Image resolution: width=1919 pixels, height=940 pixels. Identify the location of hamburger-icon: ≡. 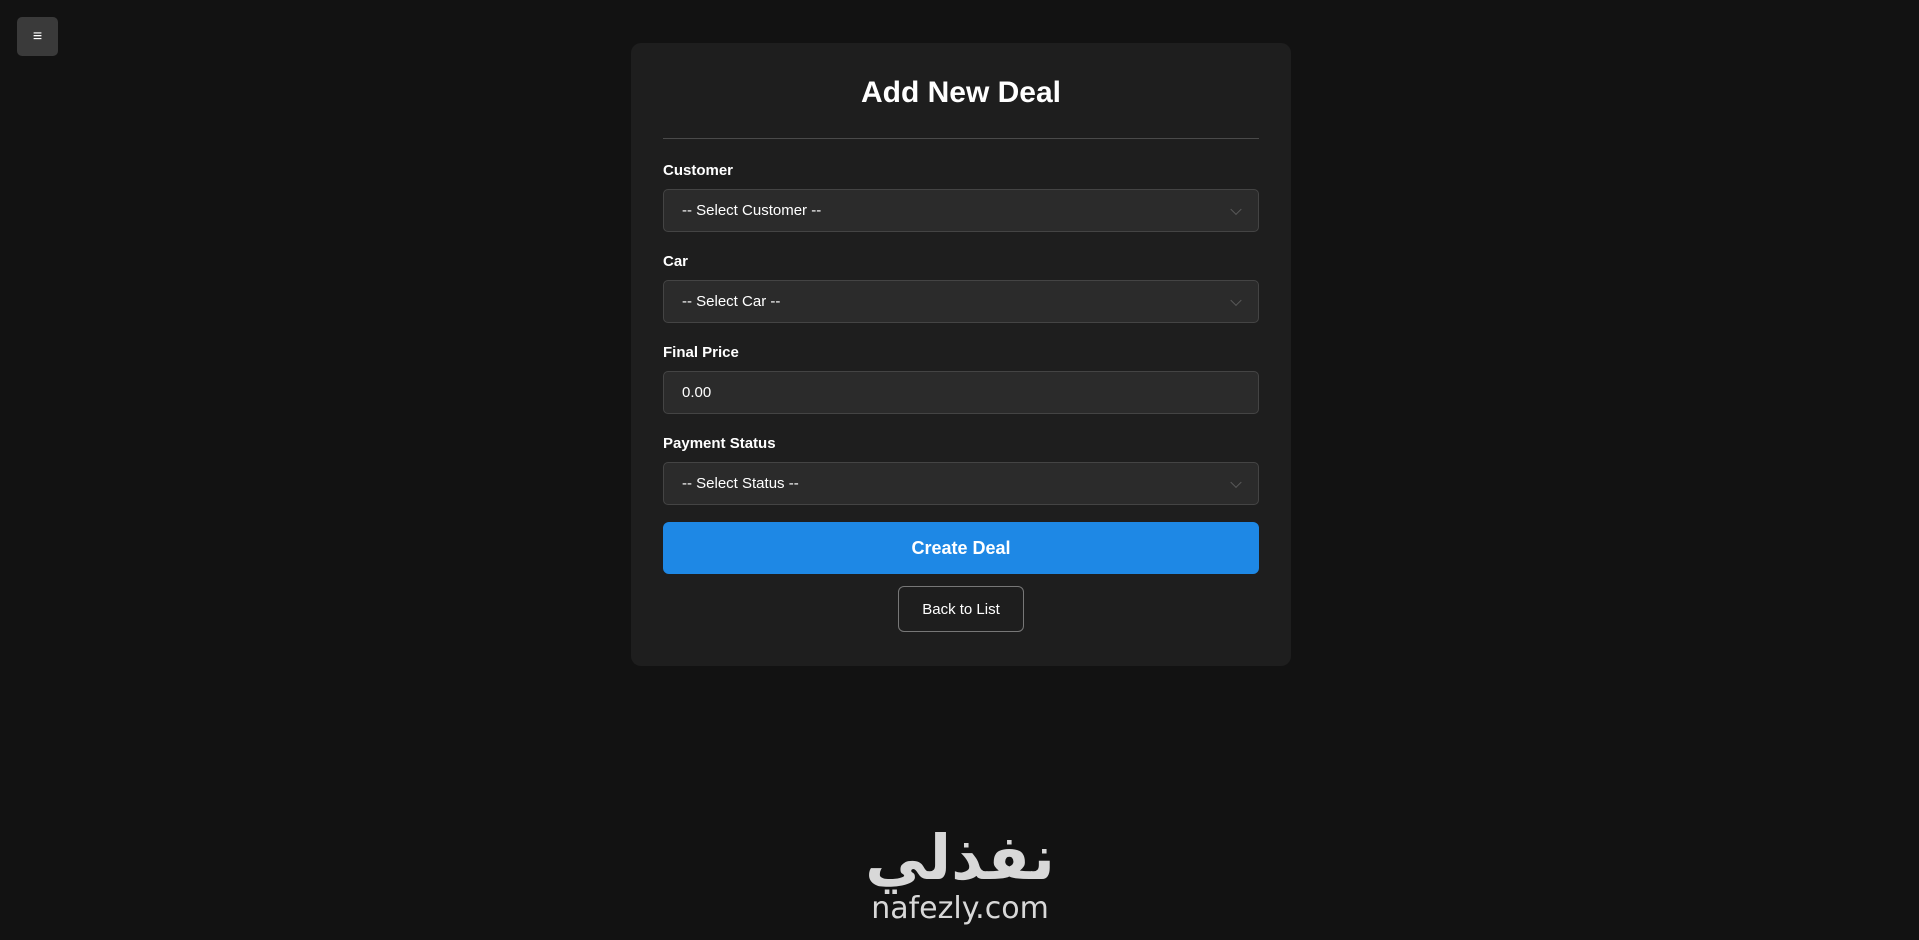
(37, 36).